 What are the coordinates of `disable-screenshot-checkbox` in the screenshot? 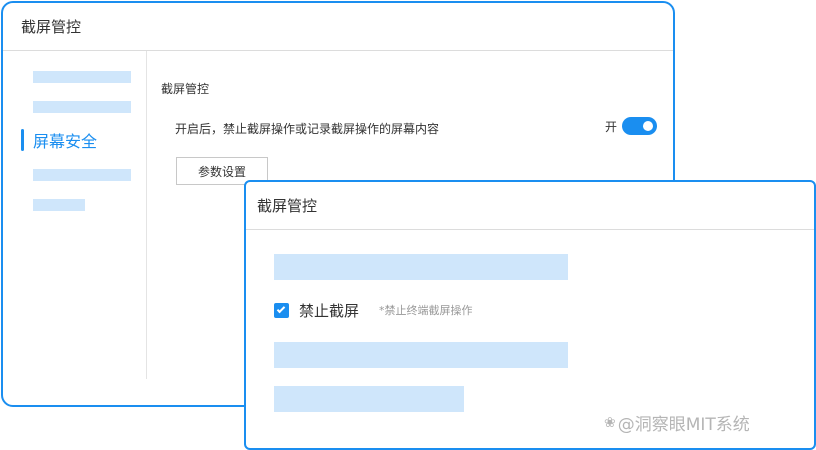 It's located at (281, 310).